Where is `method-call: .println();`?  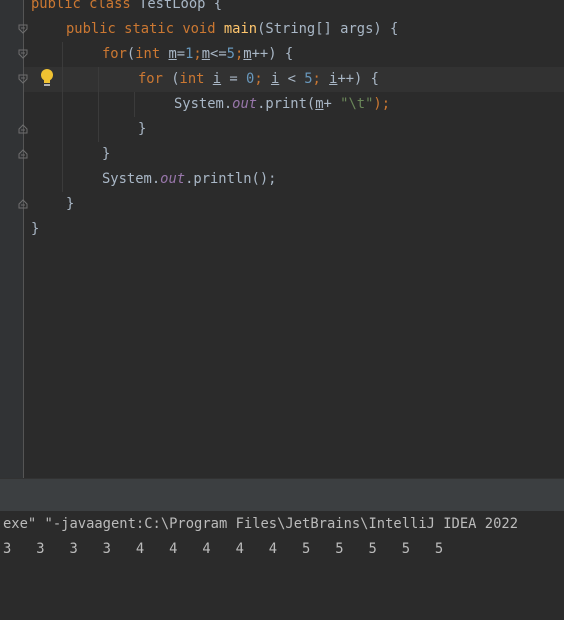
method-call: .println(); is located at coordinates (231, 179).